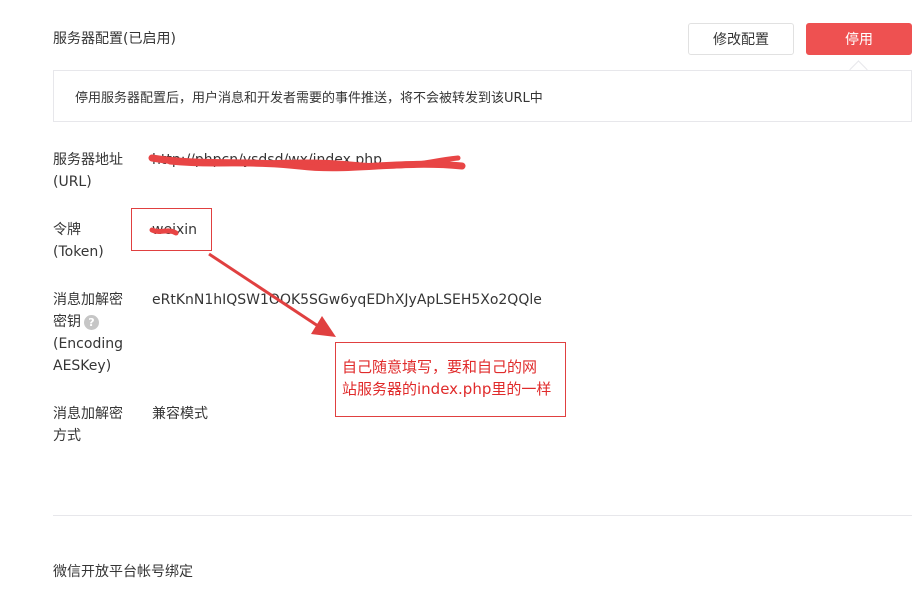 This screenshot has height=609, width=922. Describe the element at coordinates (88, 414) in the screenshot. I see `mode-label-line1: 消息加解密` at that location.